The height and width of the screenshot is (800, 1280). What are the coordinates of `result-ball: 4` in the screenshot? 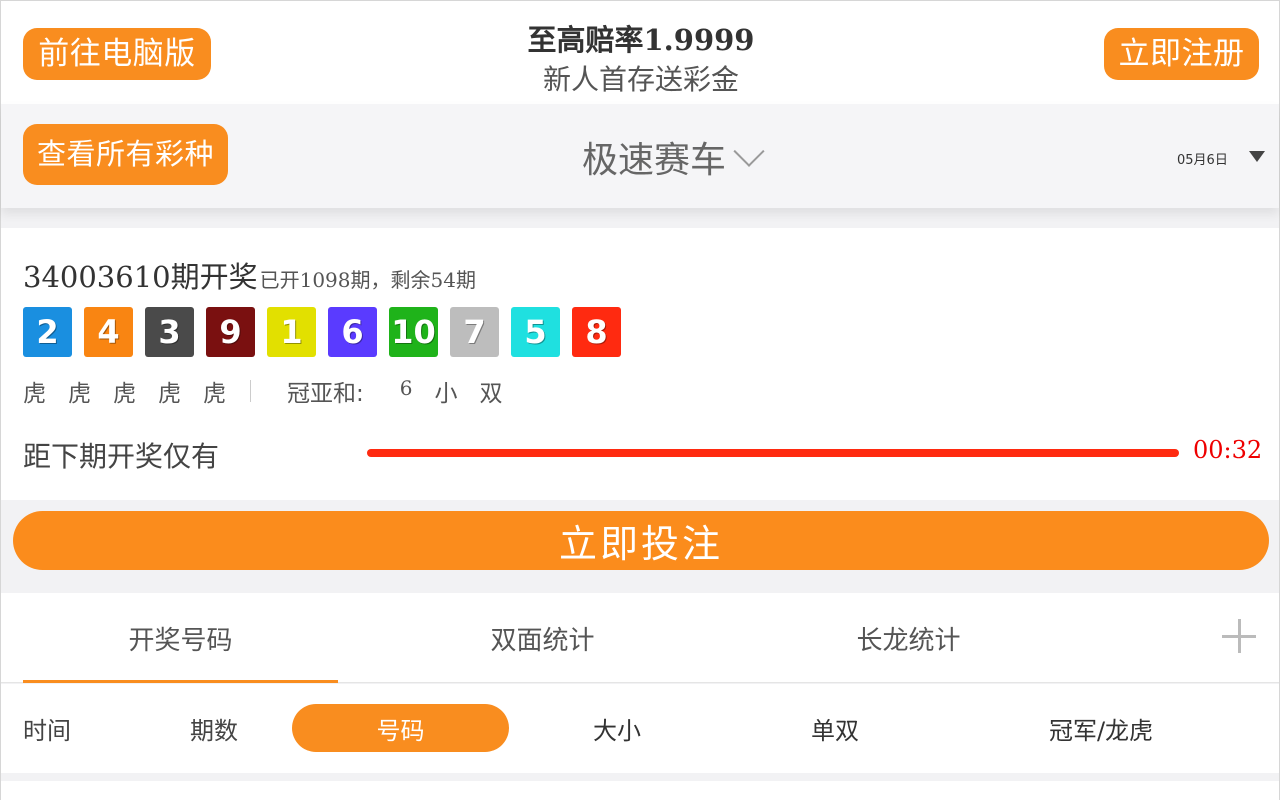 It's located at (108, 332).